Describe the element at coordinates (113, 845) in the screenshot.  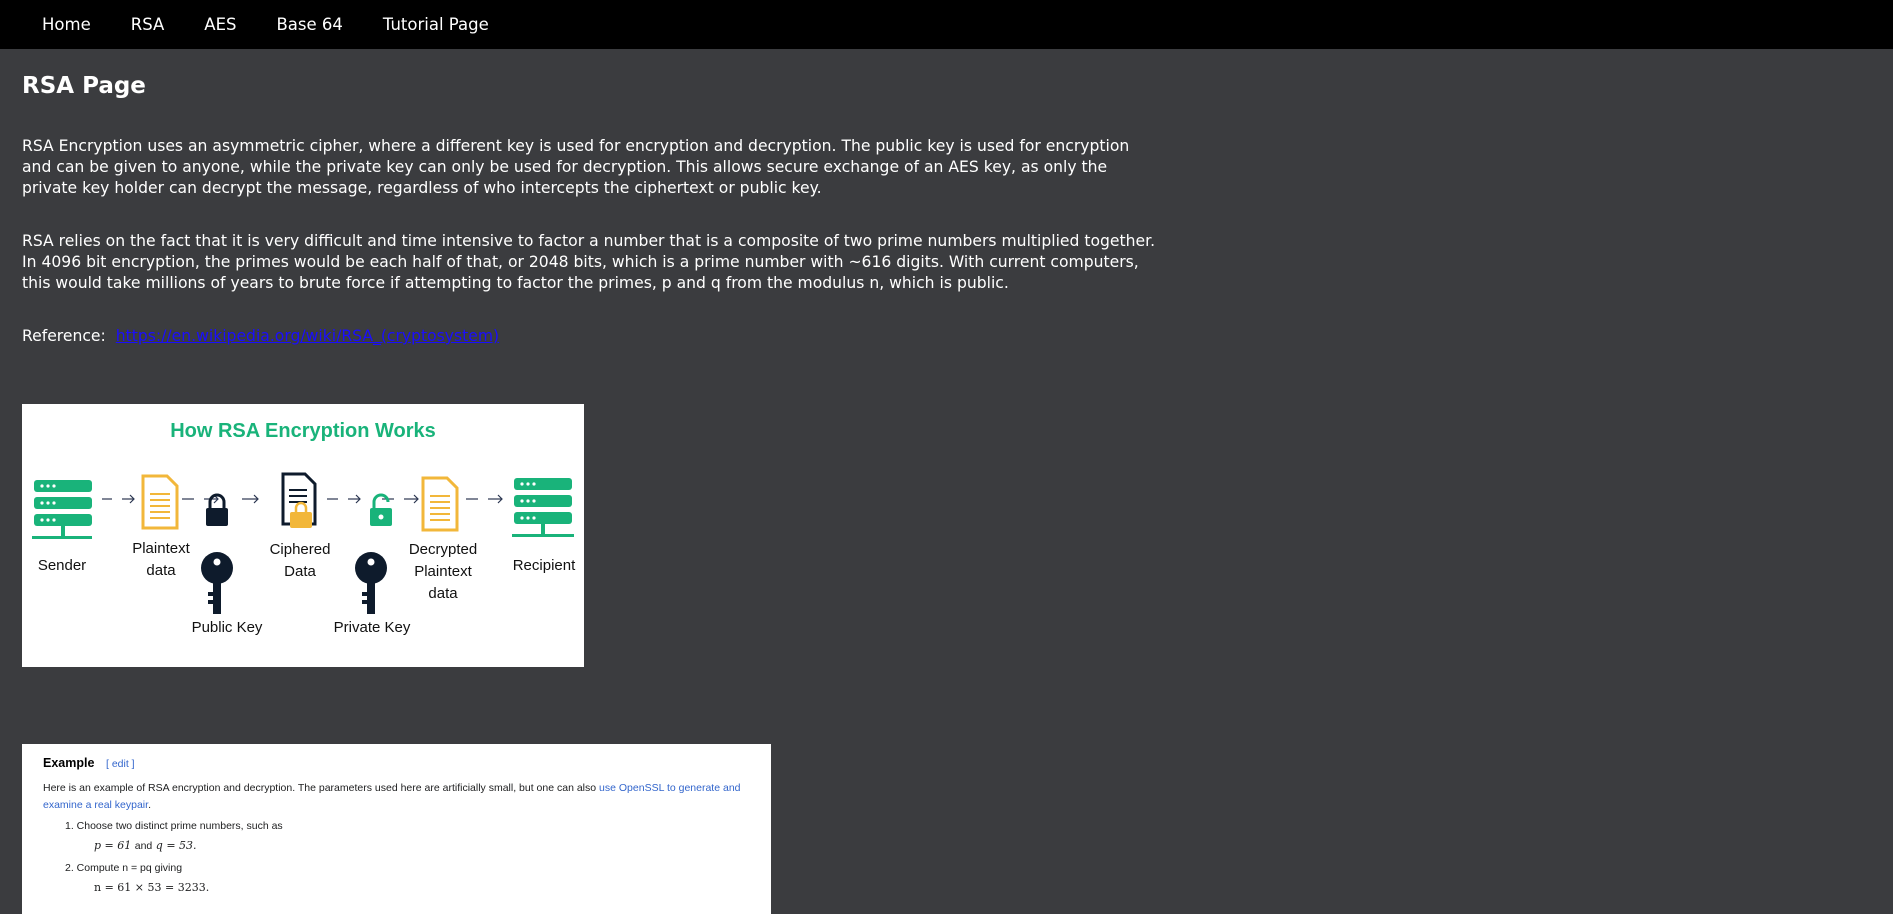
I see `math-p: p = 61` at that location.